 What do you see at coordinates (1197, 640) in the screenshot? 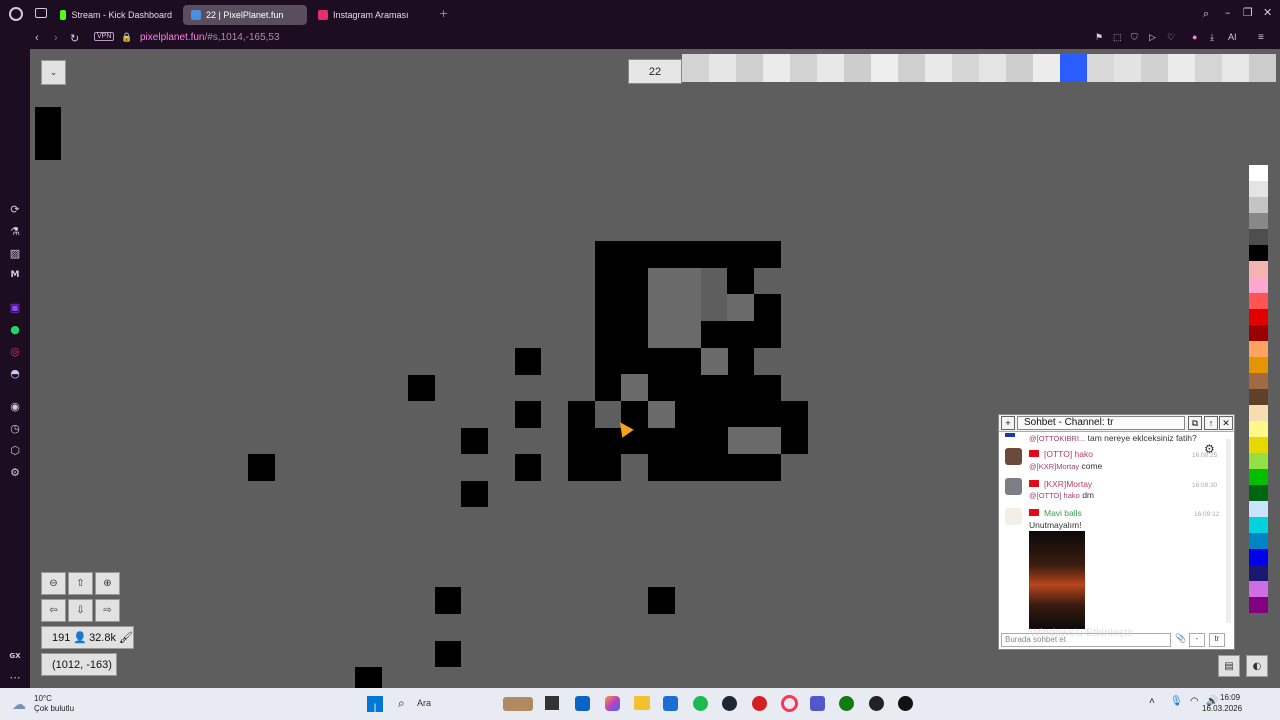
I see `emoji-button: -` at bounding box center [1197, 640].